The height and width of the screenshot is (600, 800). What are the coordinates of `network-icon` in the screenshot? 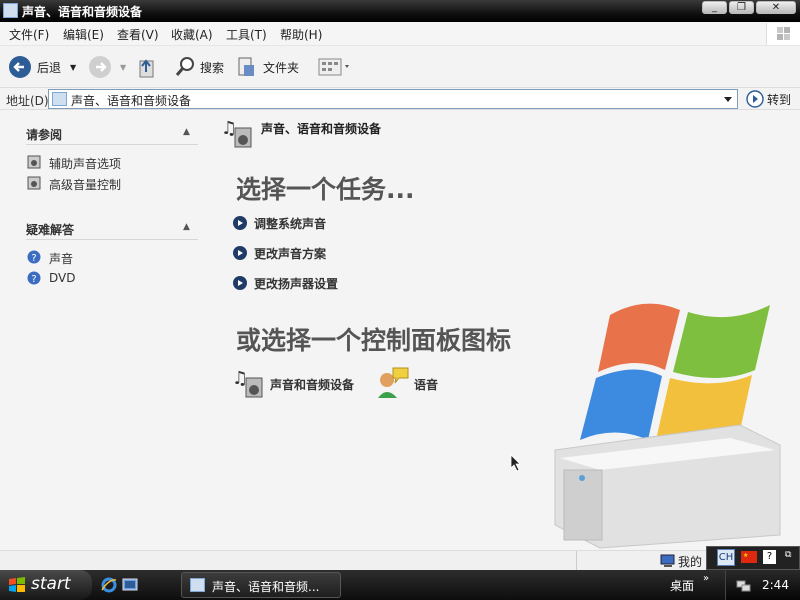 It's located at (744, 585).